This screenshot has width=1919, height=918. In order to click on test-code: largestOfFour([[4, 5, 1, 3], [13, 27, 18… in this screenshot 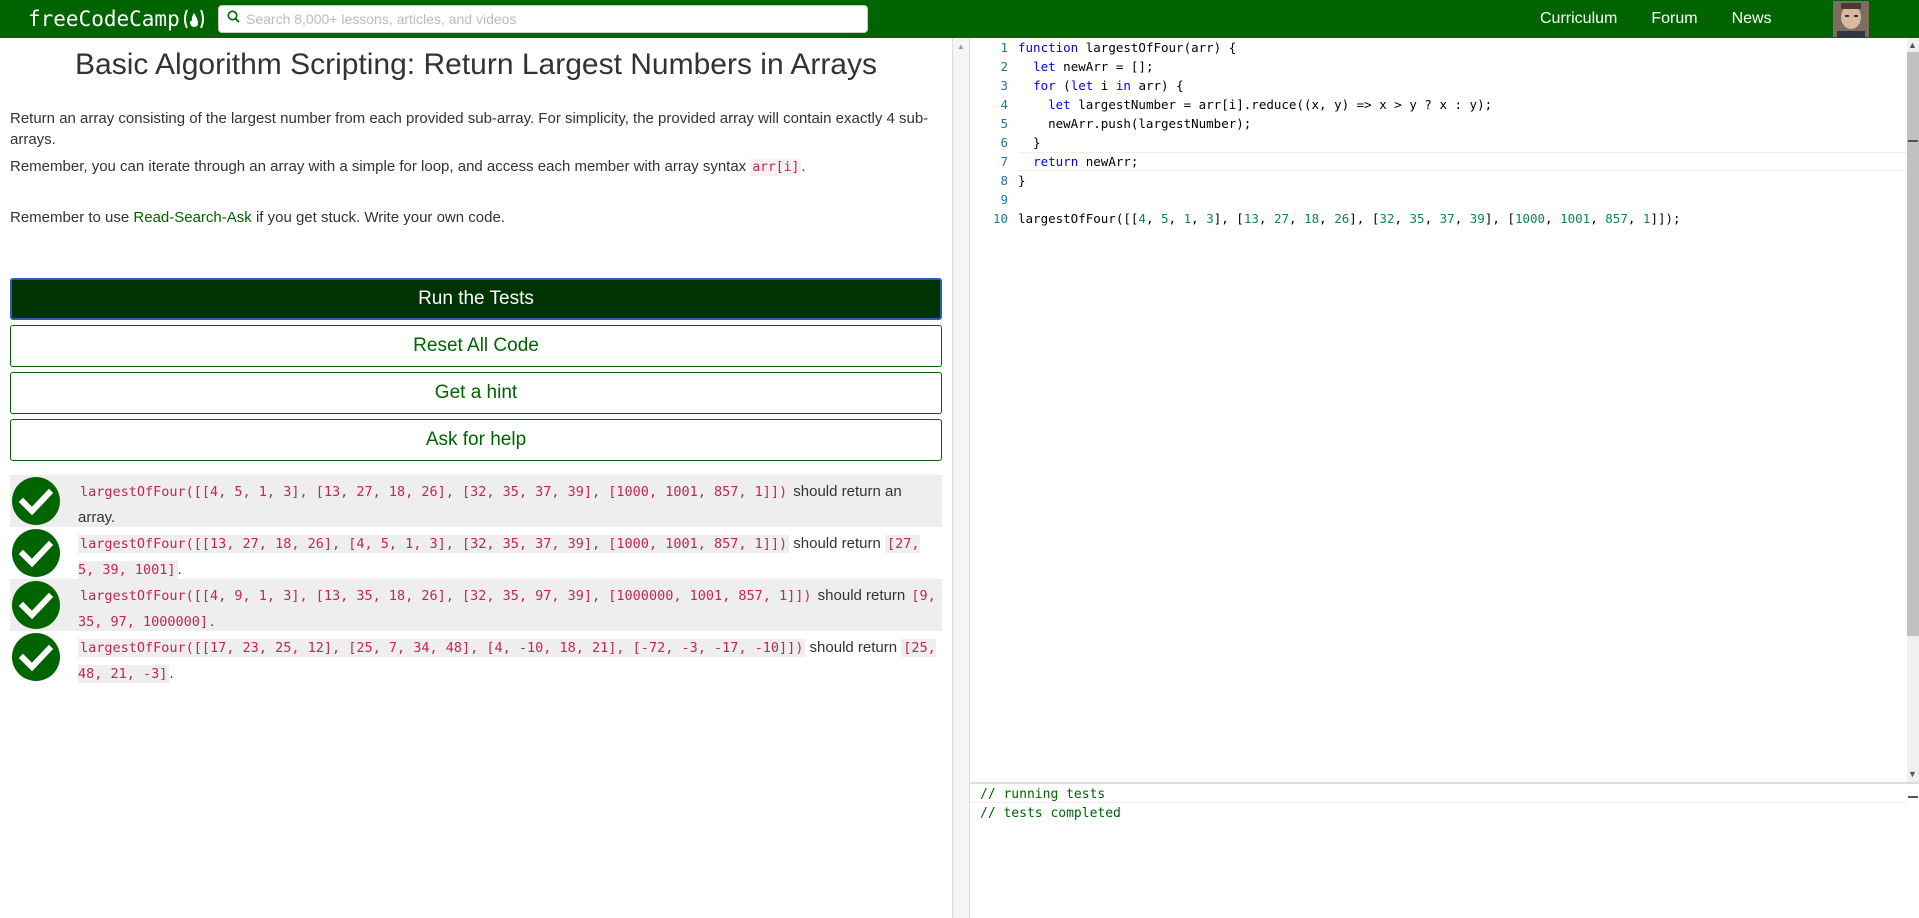, I will do `click(434, 492)`.